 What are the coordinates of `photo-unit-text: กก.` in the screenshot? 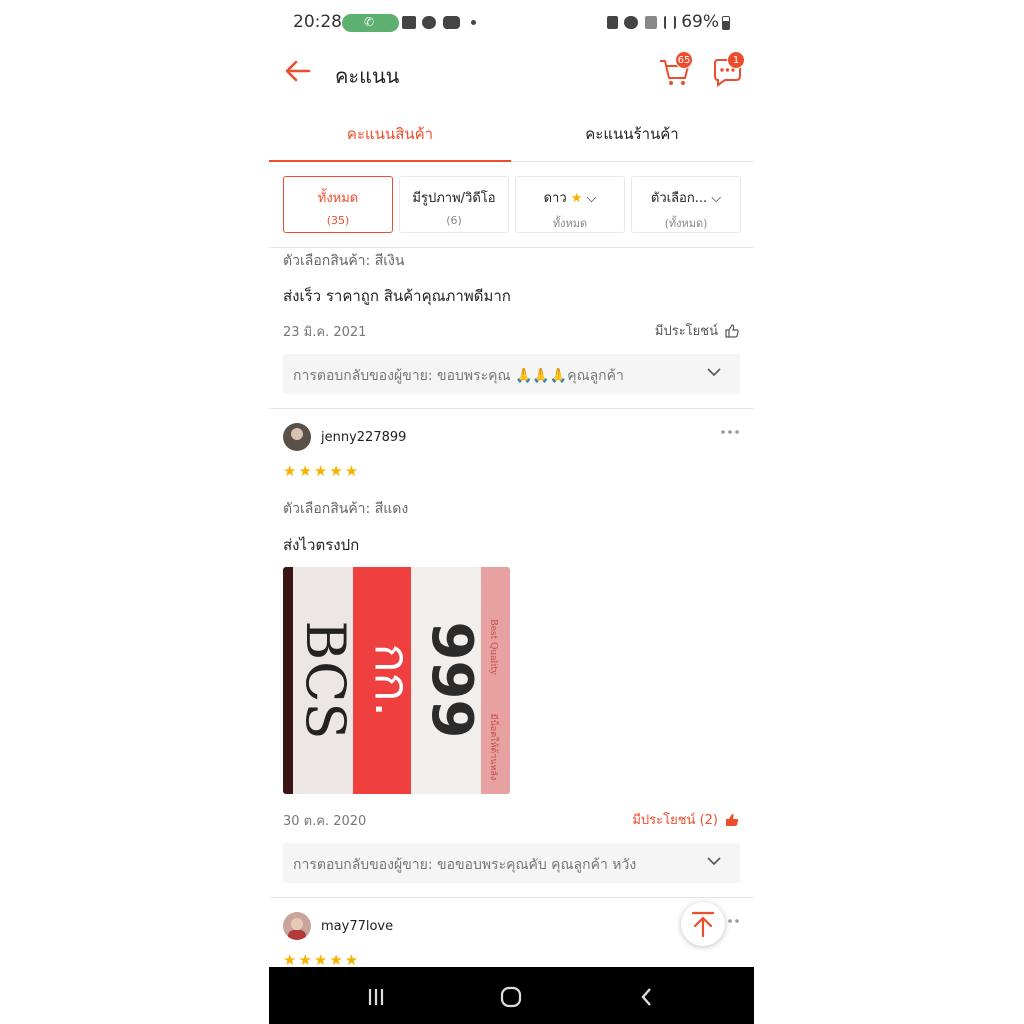 It's located at (392, 679).